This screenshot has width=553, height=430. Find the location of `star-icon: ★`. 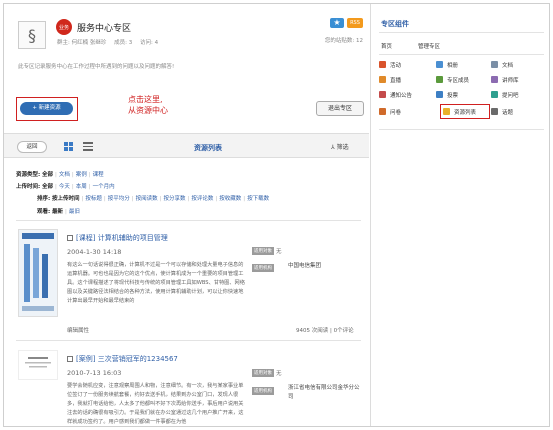

star-icon: ★ is located at coordinates (337, 23).